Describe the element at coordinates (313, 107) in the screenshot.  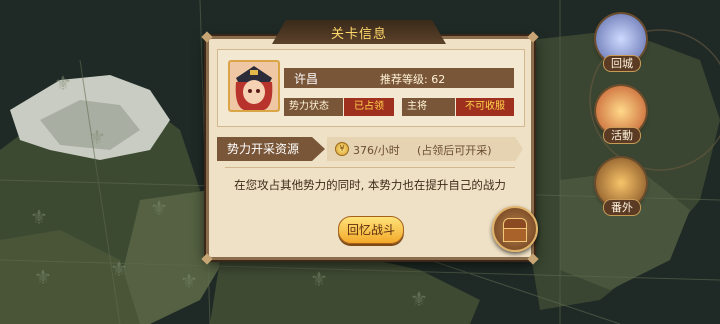
I see `faction-status-label: 势力状态` at that location.